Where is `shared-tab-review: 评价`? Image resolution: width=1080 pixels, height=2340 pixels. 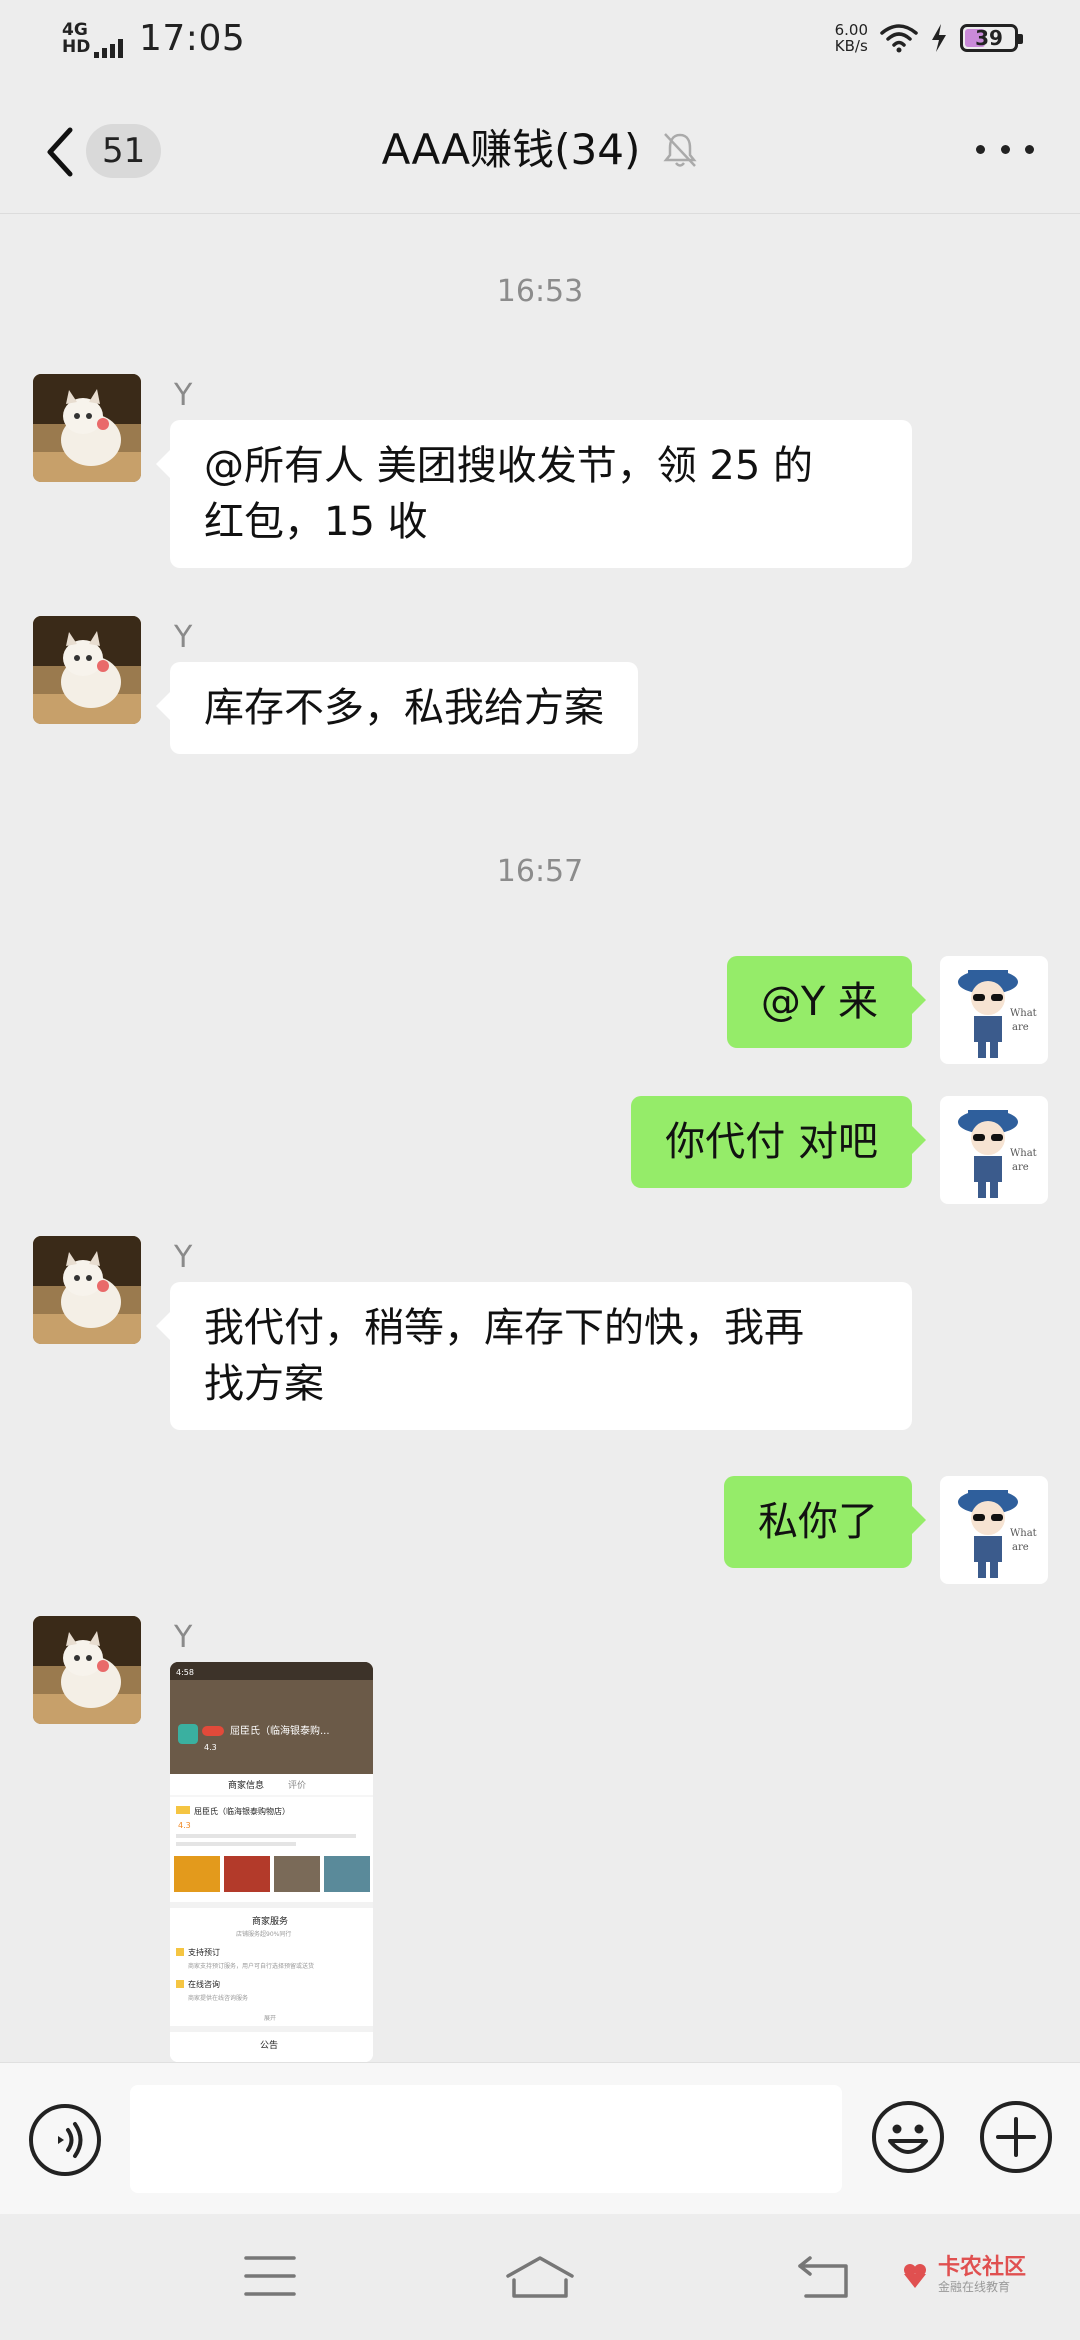
shared-tab-review: 评价 is located at coordinates (297, 1785).